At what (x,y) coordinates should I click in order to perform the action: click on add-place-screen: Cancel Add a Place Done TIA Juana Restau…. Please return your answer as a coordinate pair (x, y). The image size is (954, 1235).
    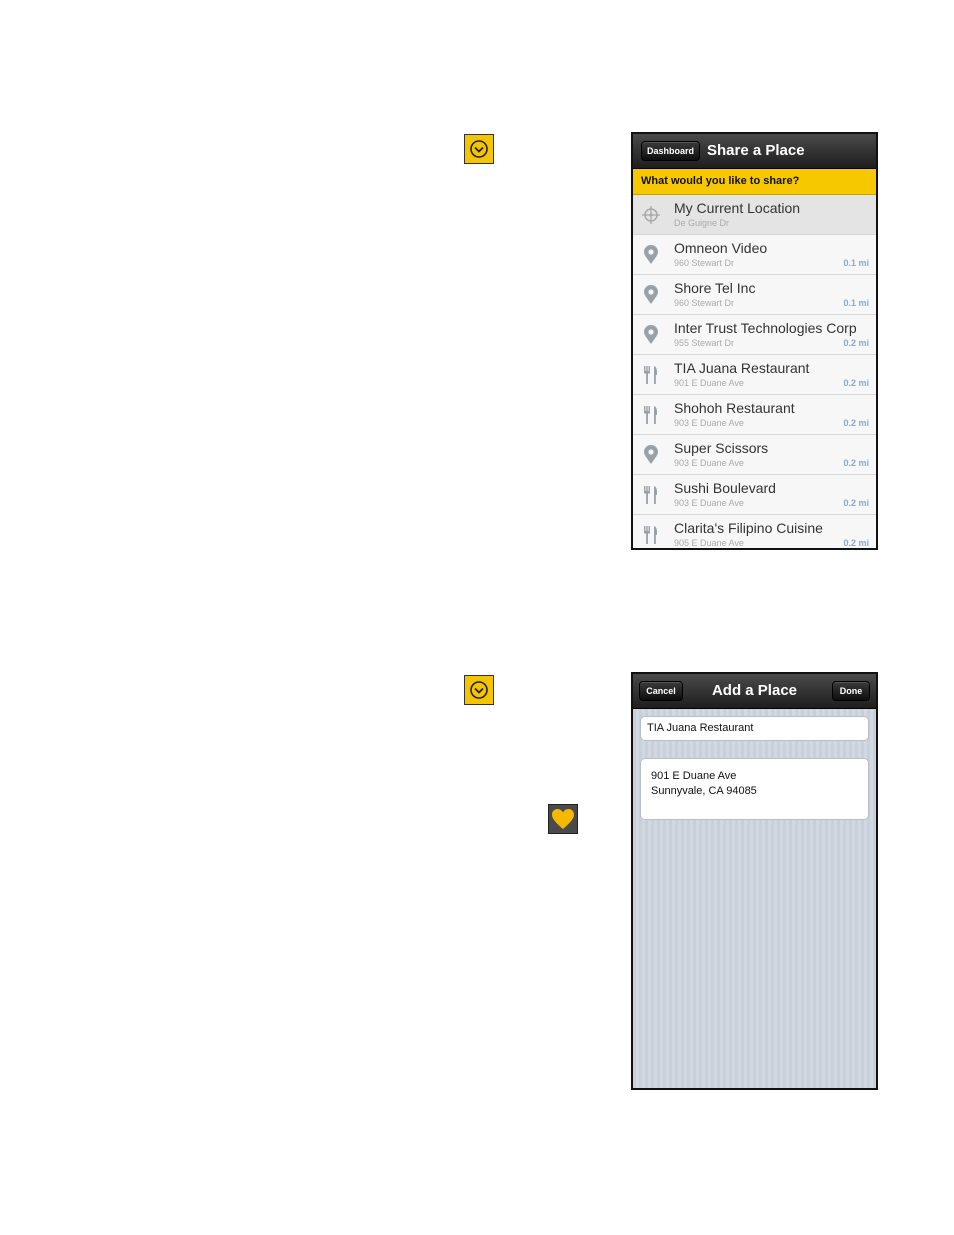
    Looking at the image, I should click on (754, 881).